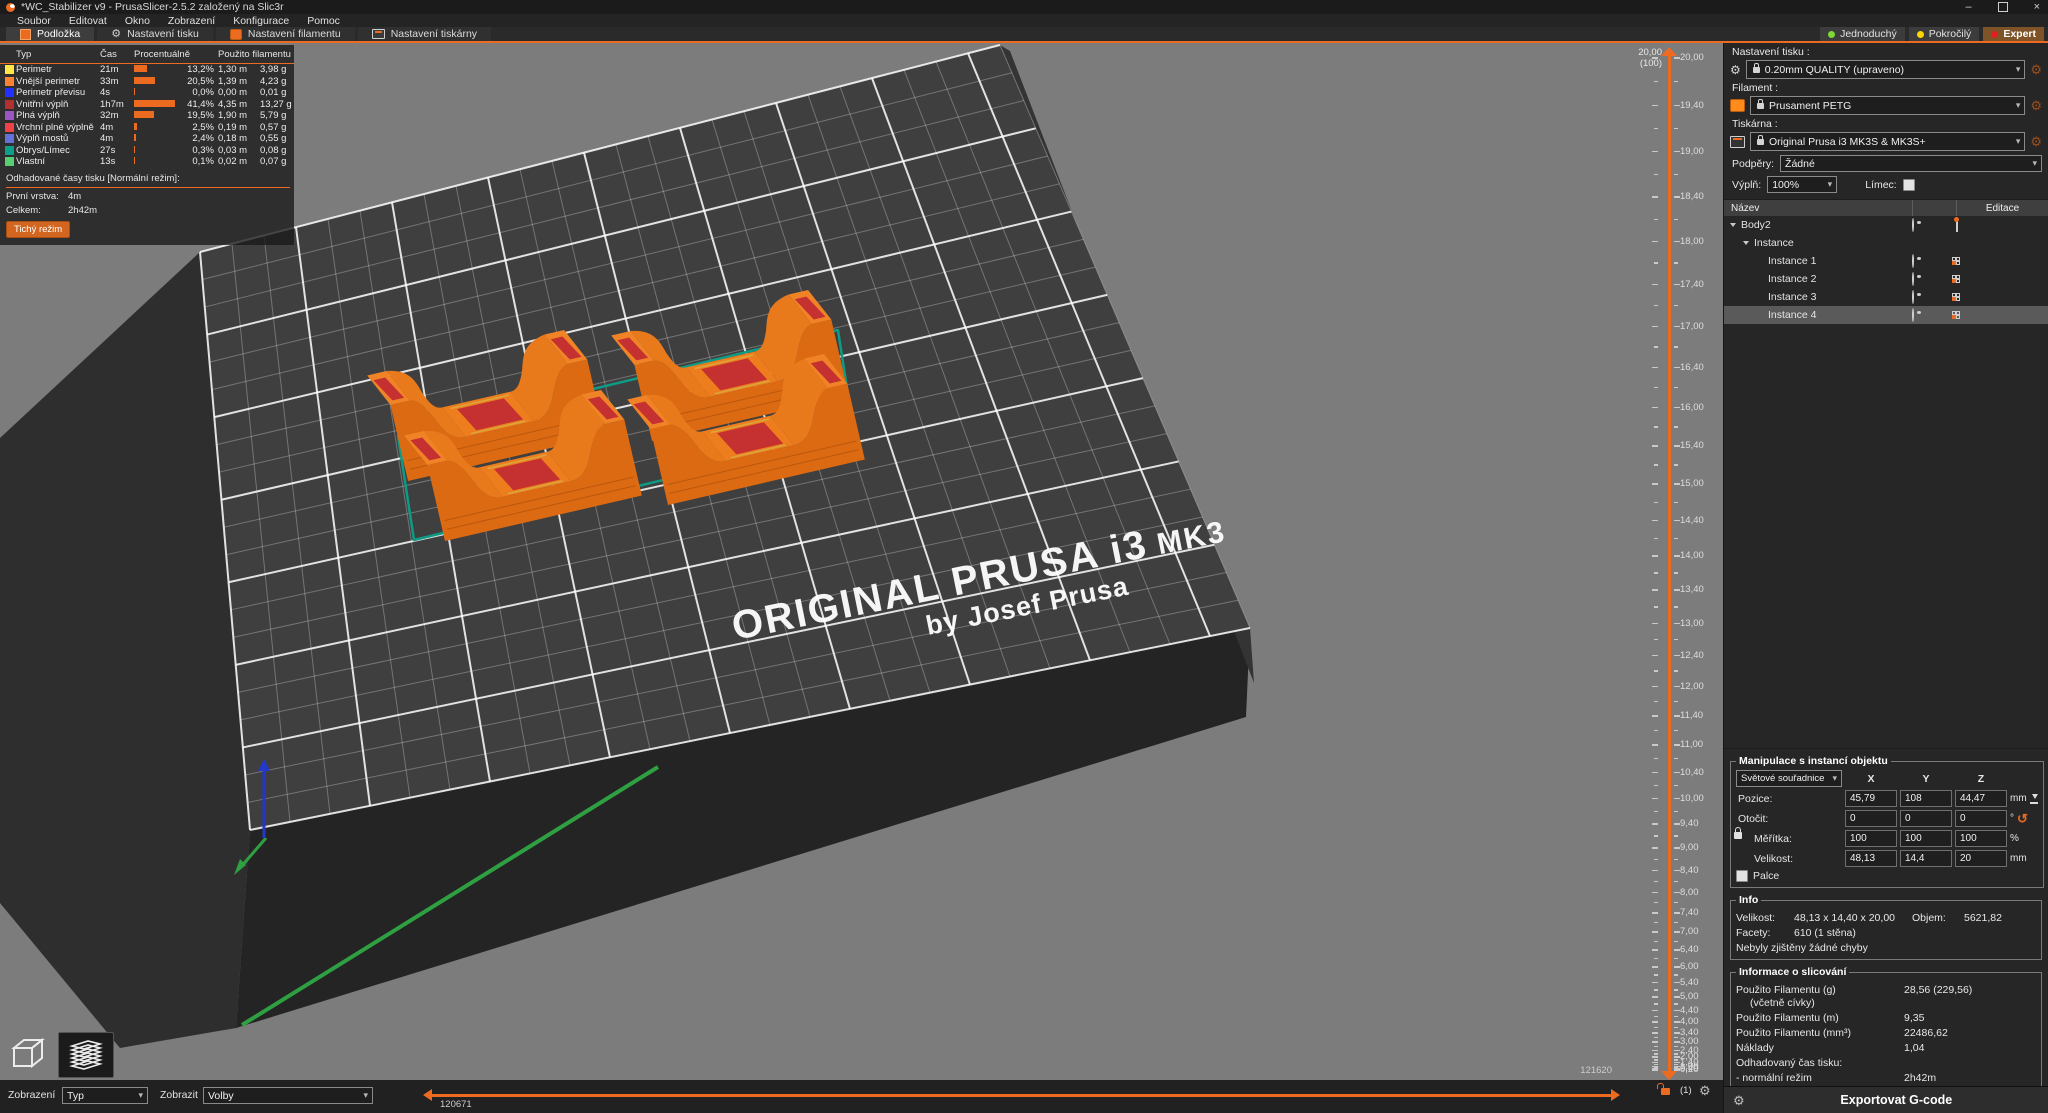  I want to click on brim-checkbox, so click(1908, 184).